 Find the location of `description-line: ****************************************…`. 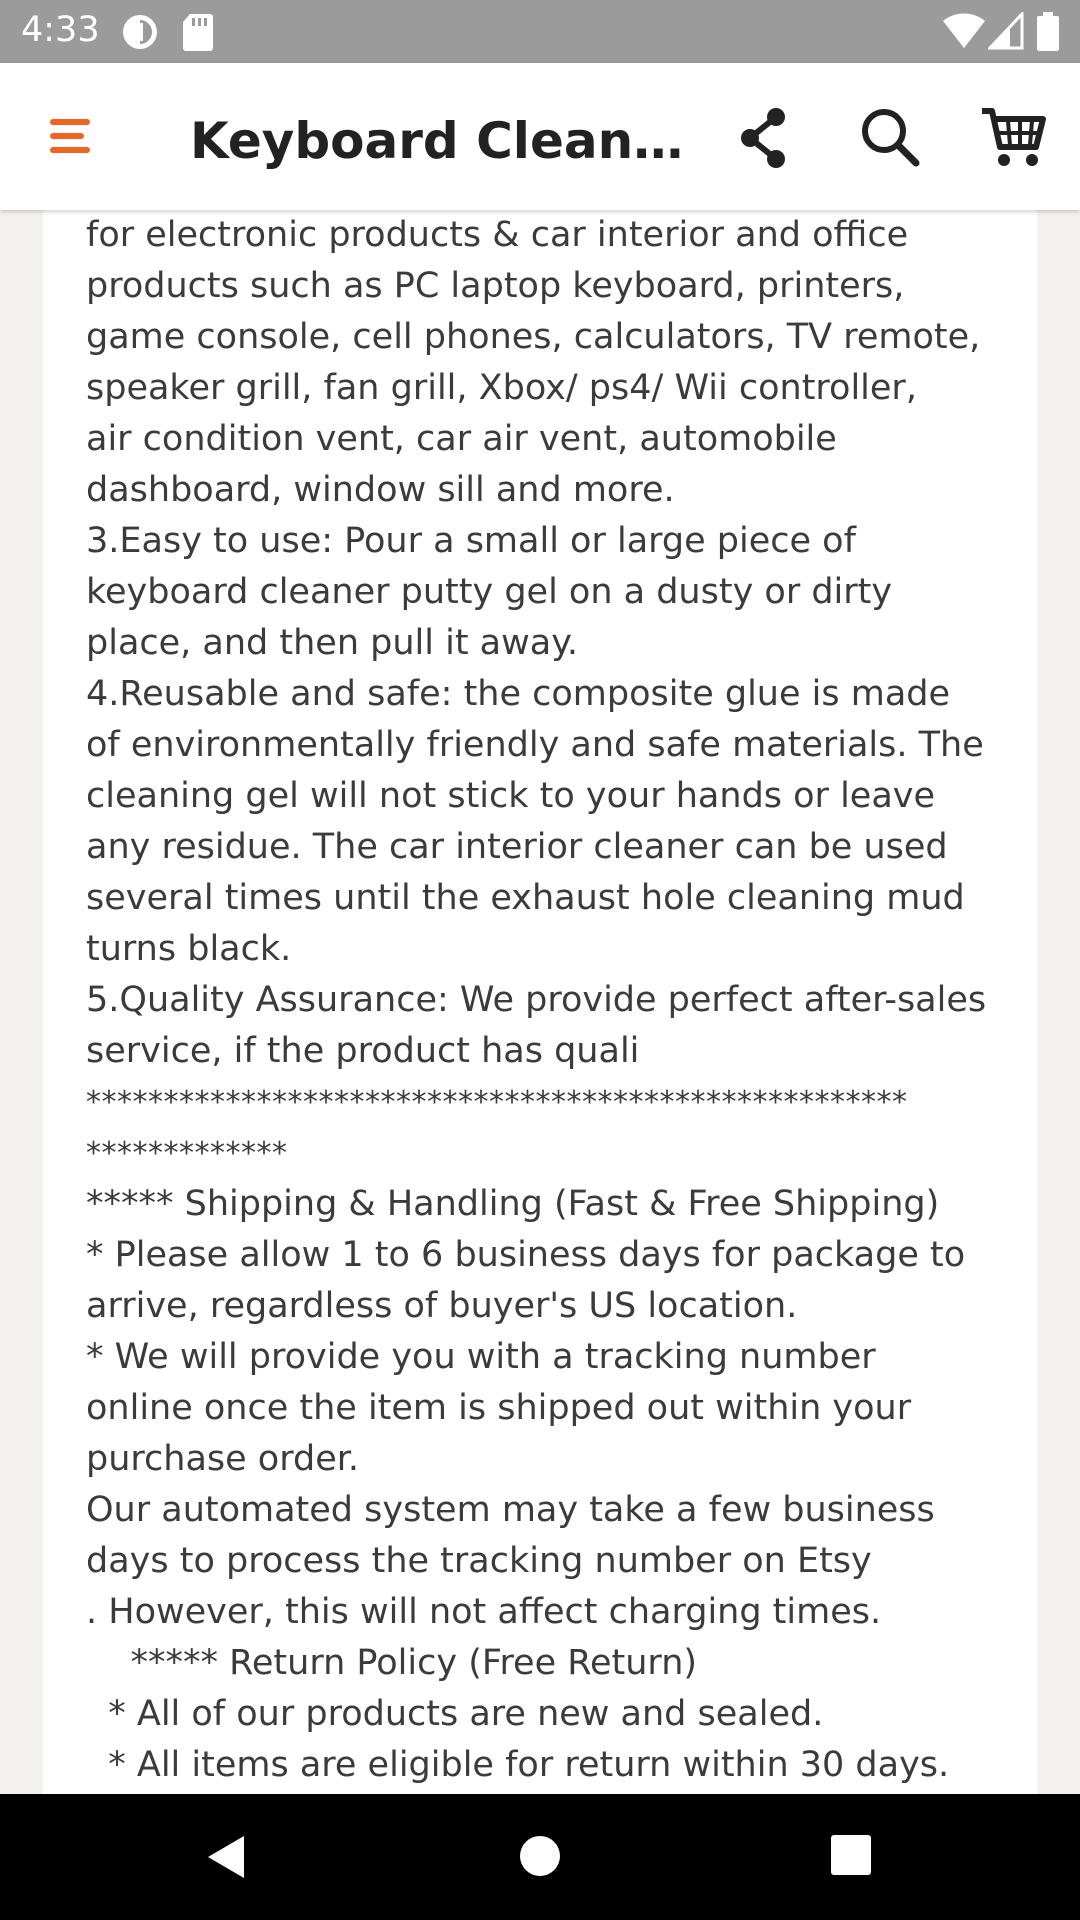

description-line: ****************************************… is located at coordinates (497, 1102).